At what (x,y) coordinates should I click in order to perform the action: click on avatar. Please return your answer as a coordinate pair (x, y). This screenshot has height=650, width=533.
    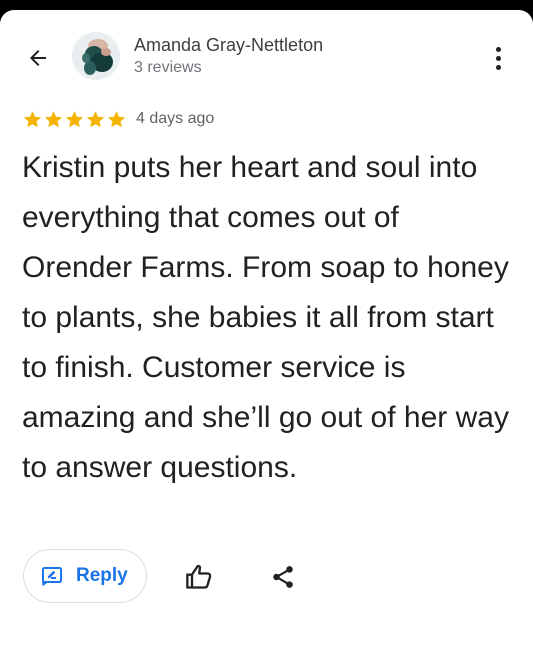
    Looking at the image, I should click on (96, 56).